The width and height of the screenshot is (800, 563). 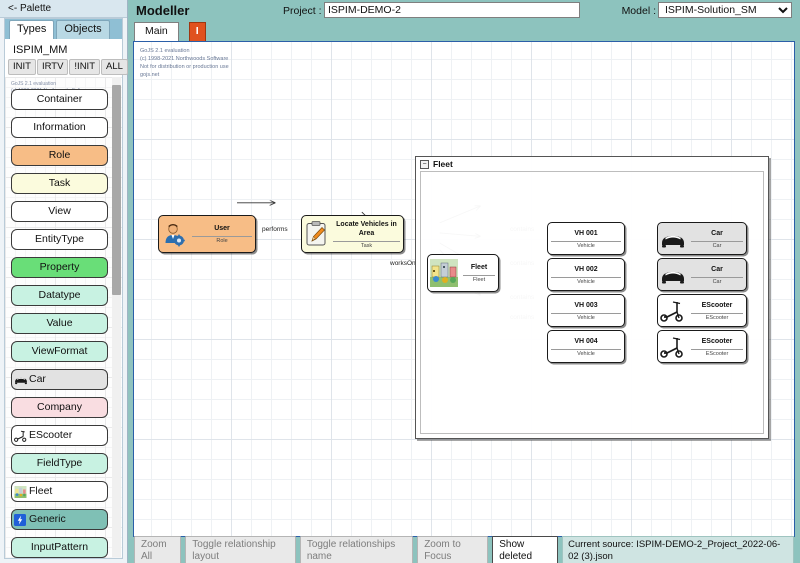 I want to click on node-vh-004: VH 004 Vehicle, so click(x=586, y=346).